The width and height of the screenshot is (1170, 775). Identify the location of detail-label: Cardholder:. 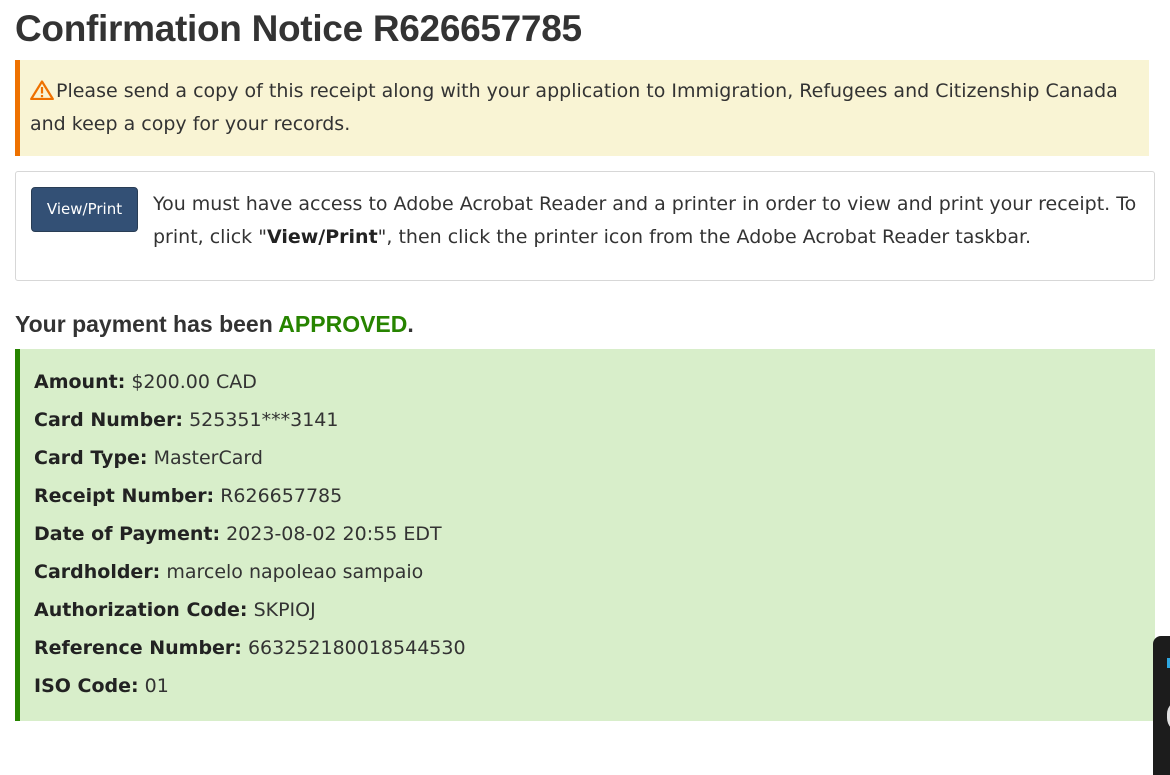
(97, 572).